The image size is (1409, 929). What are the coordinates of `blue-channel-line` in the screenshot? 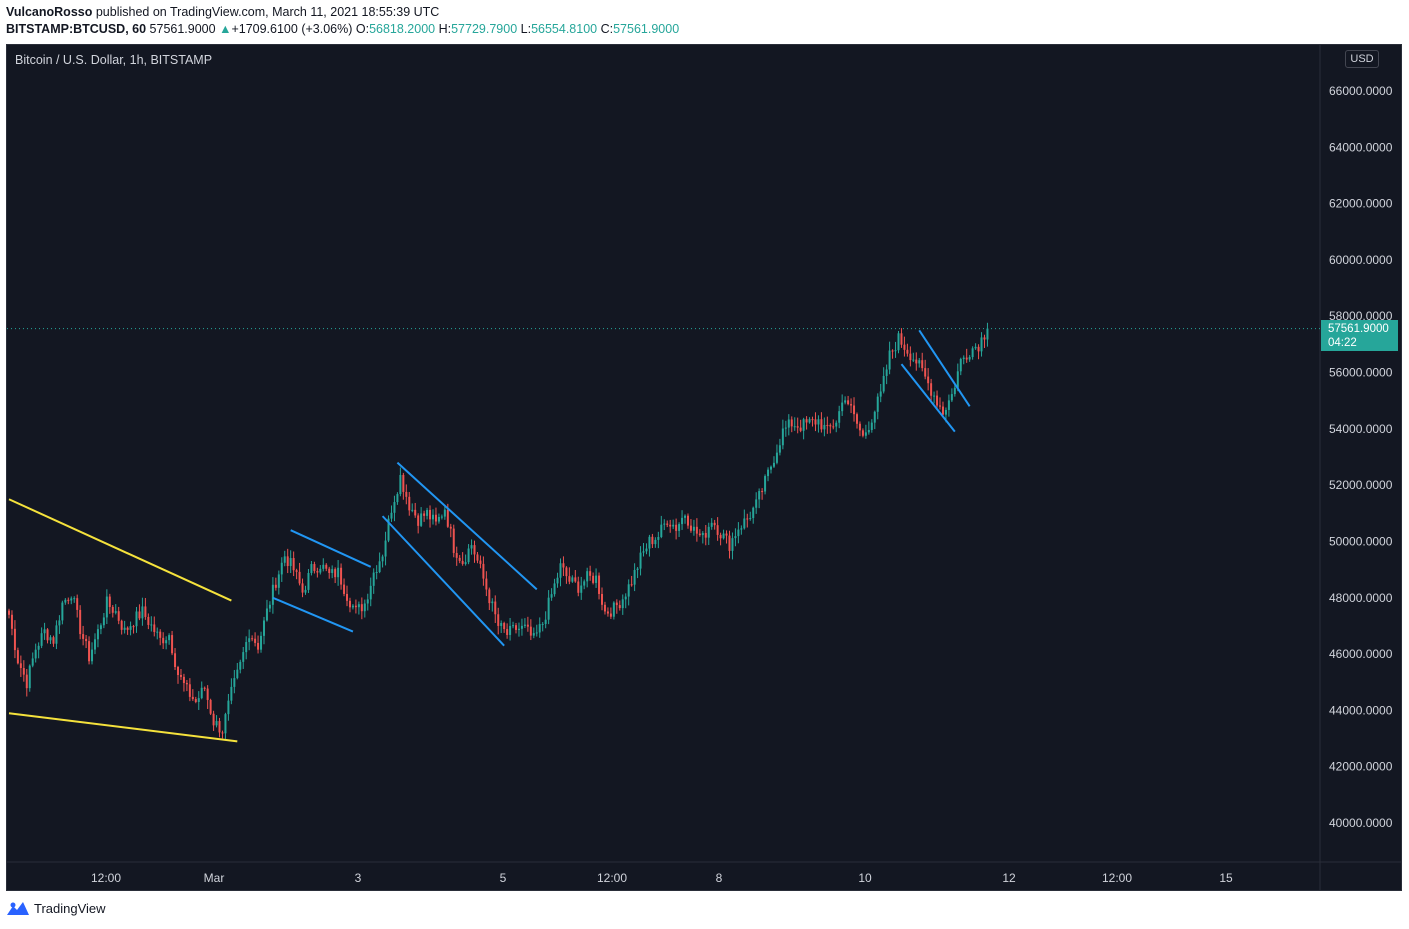 It's located at (331, 548).